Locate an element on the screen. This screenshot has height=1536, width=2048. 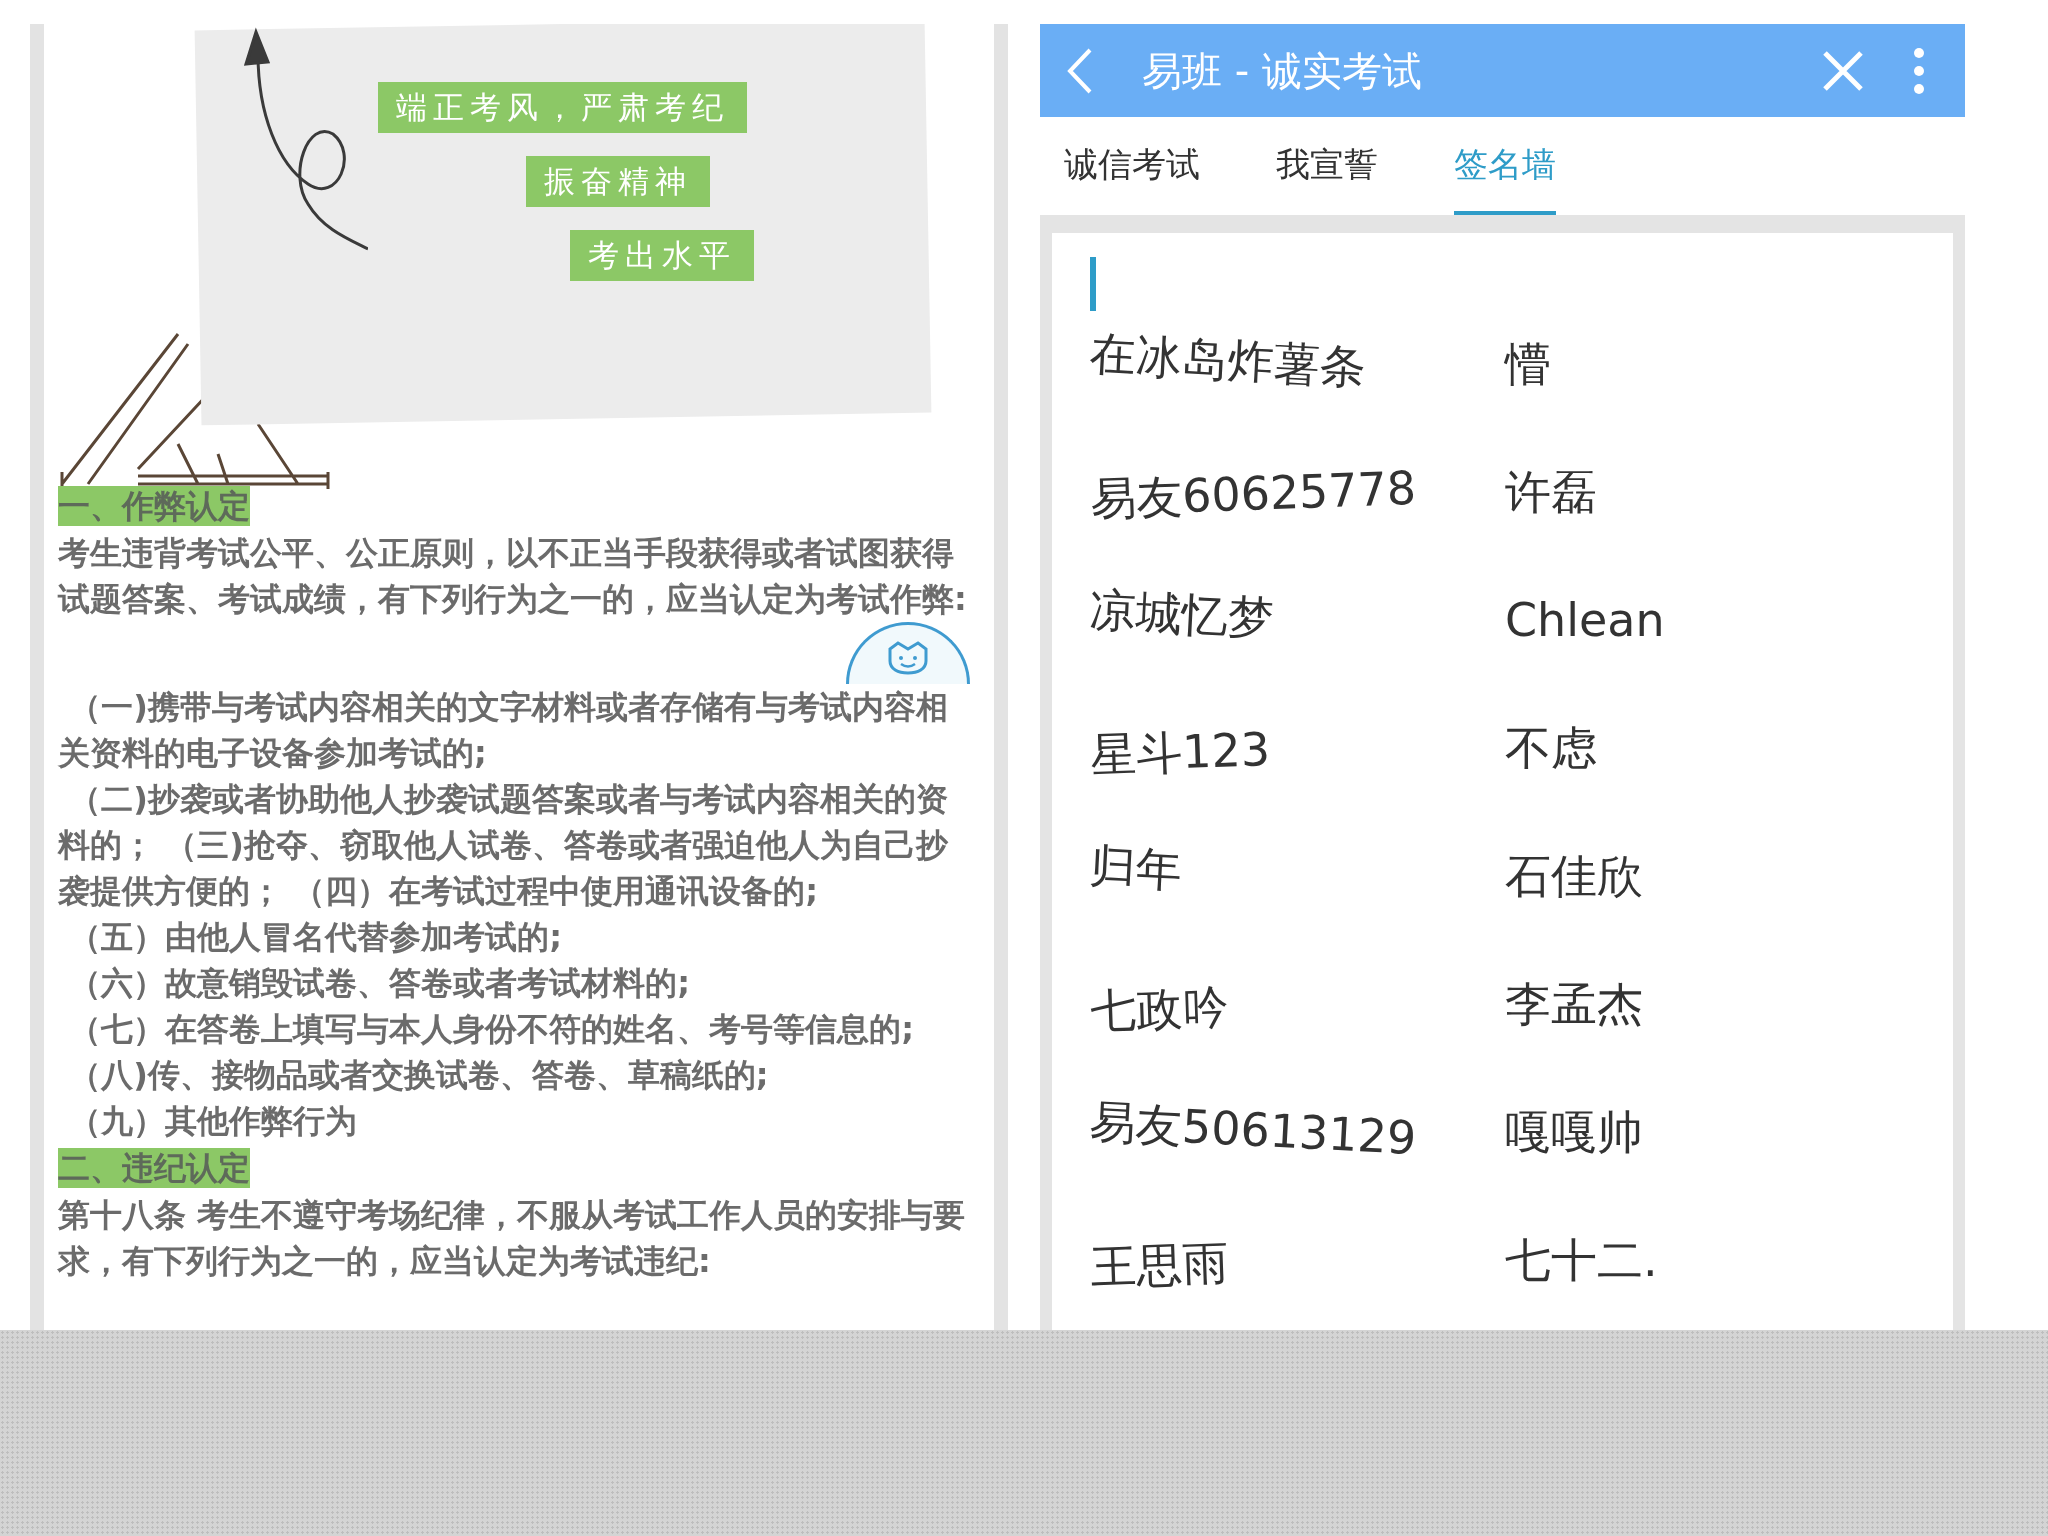
signature-name: 不虑 is located at coordinates (1551, 749).